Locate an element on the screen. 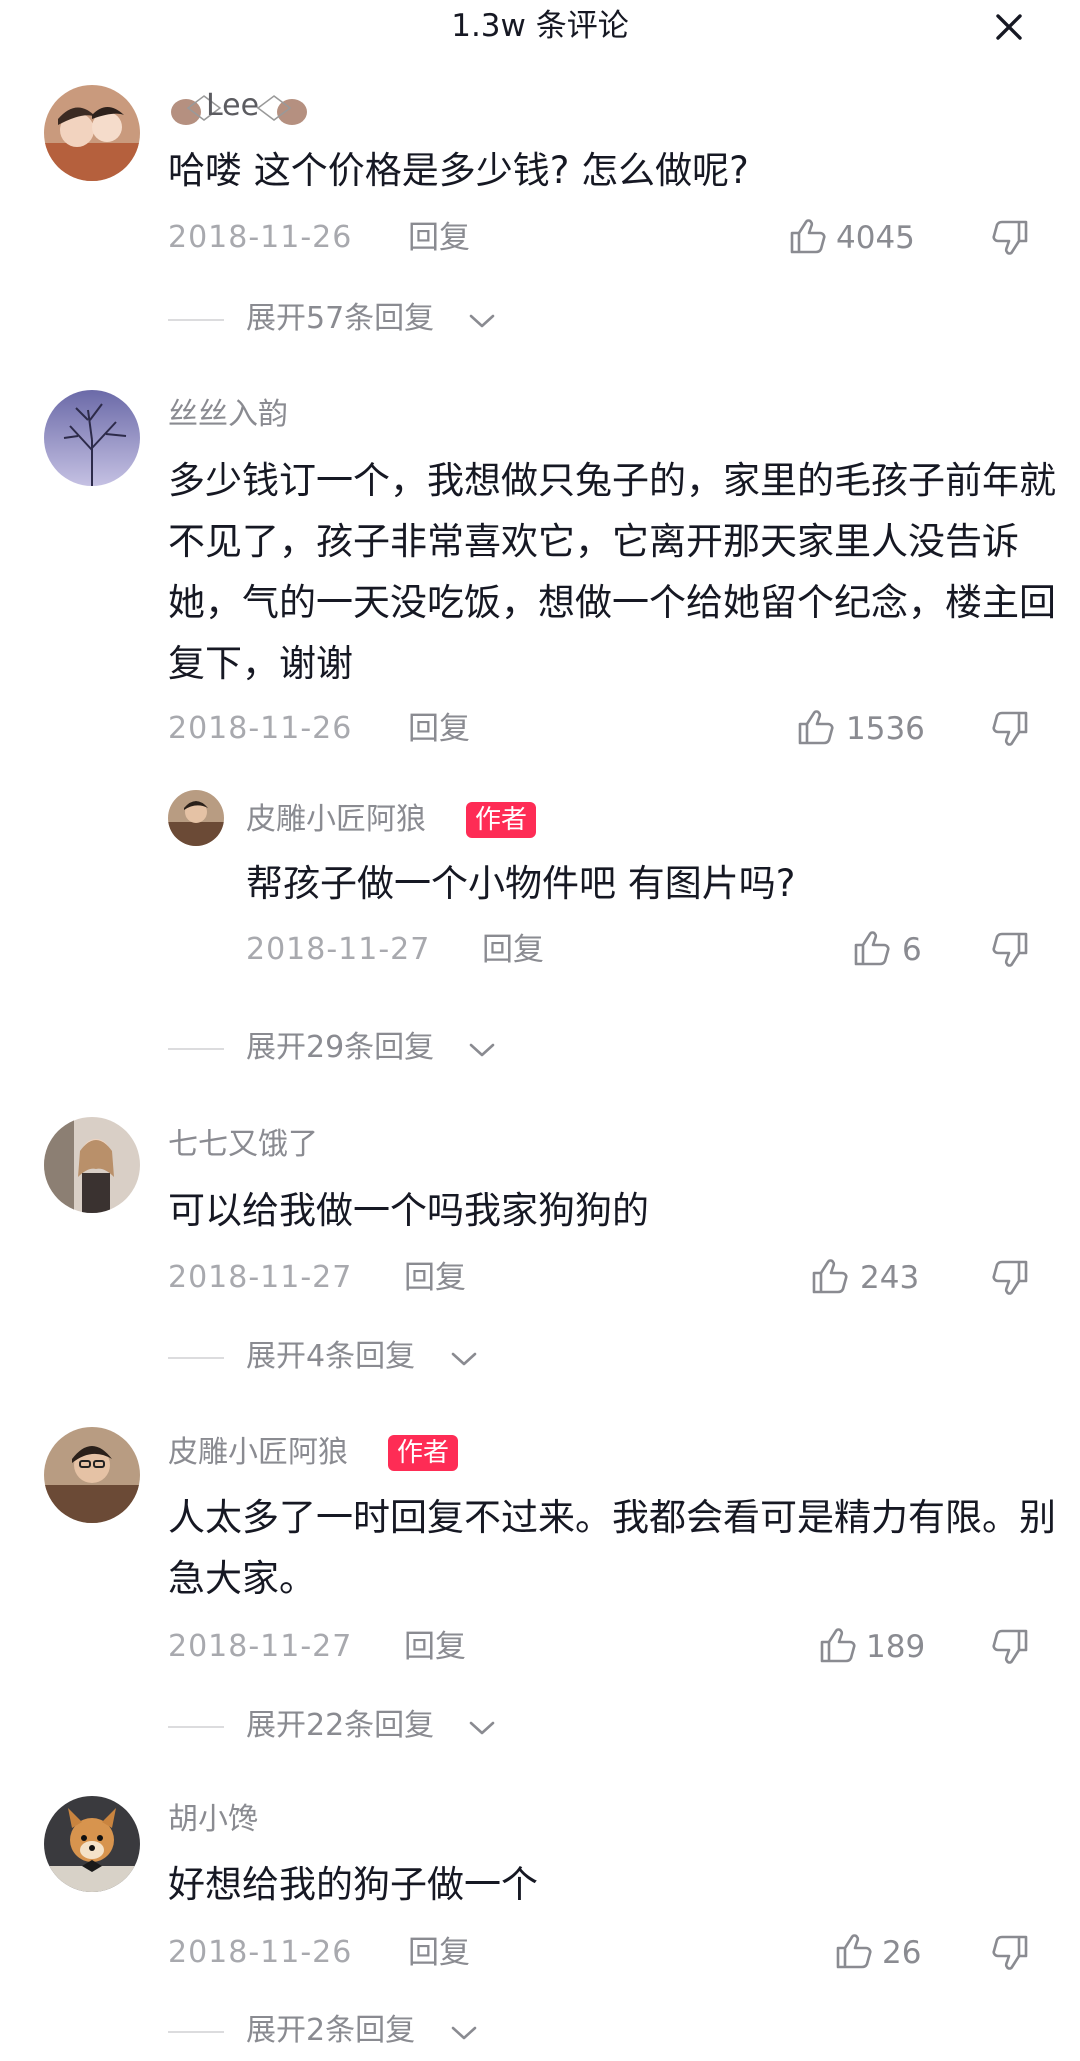 The height and width of the screenshot is (2061, 1080). expand-replies-button: 展开4条回复 is located at coordinates (330, 1357).